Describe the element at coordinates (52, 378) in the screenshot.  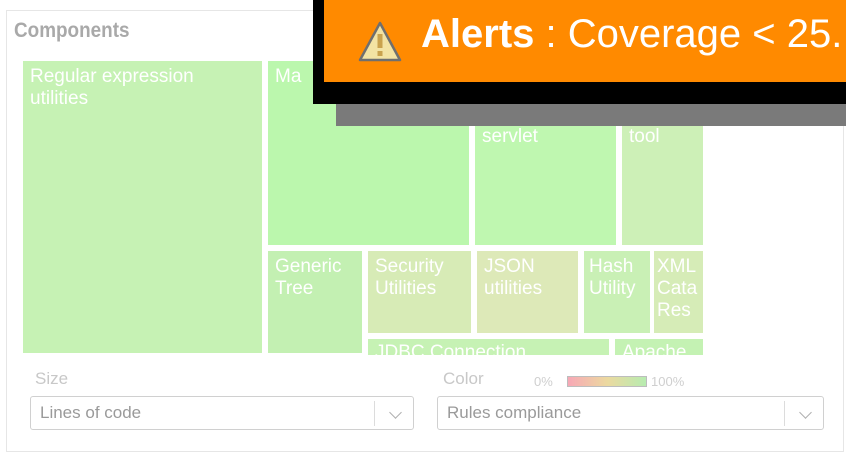
I see `size-label: Size` at that location.